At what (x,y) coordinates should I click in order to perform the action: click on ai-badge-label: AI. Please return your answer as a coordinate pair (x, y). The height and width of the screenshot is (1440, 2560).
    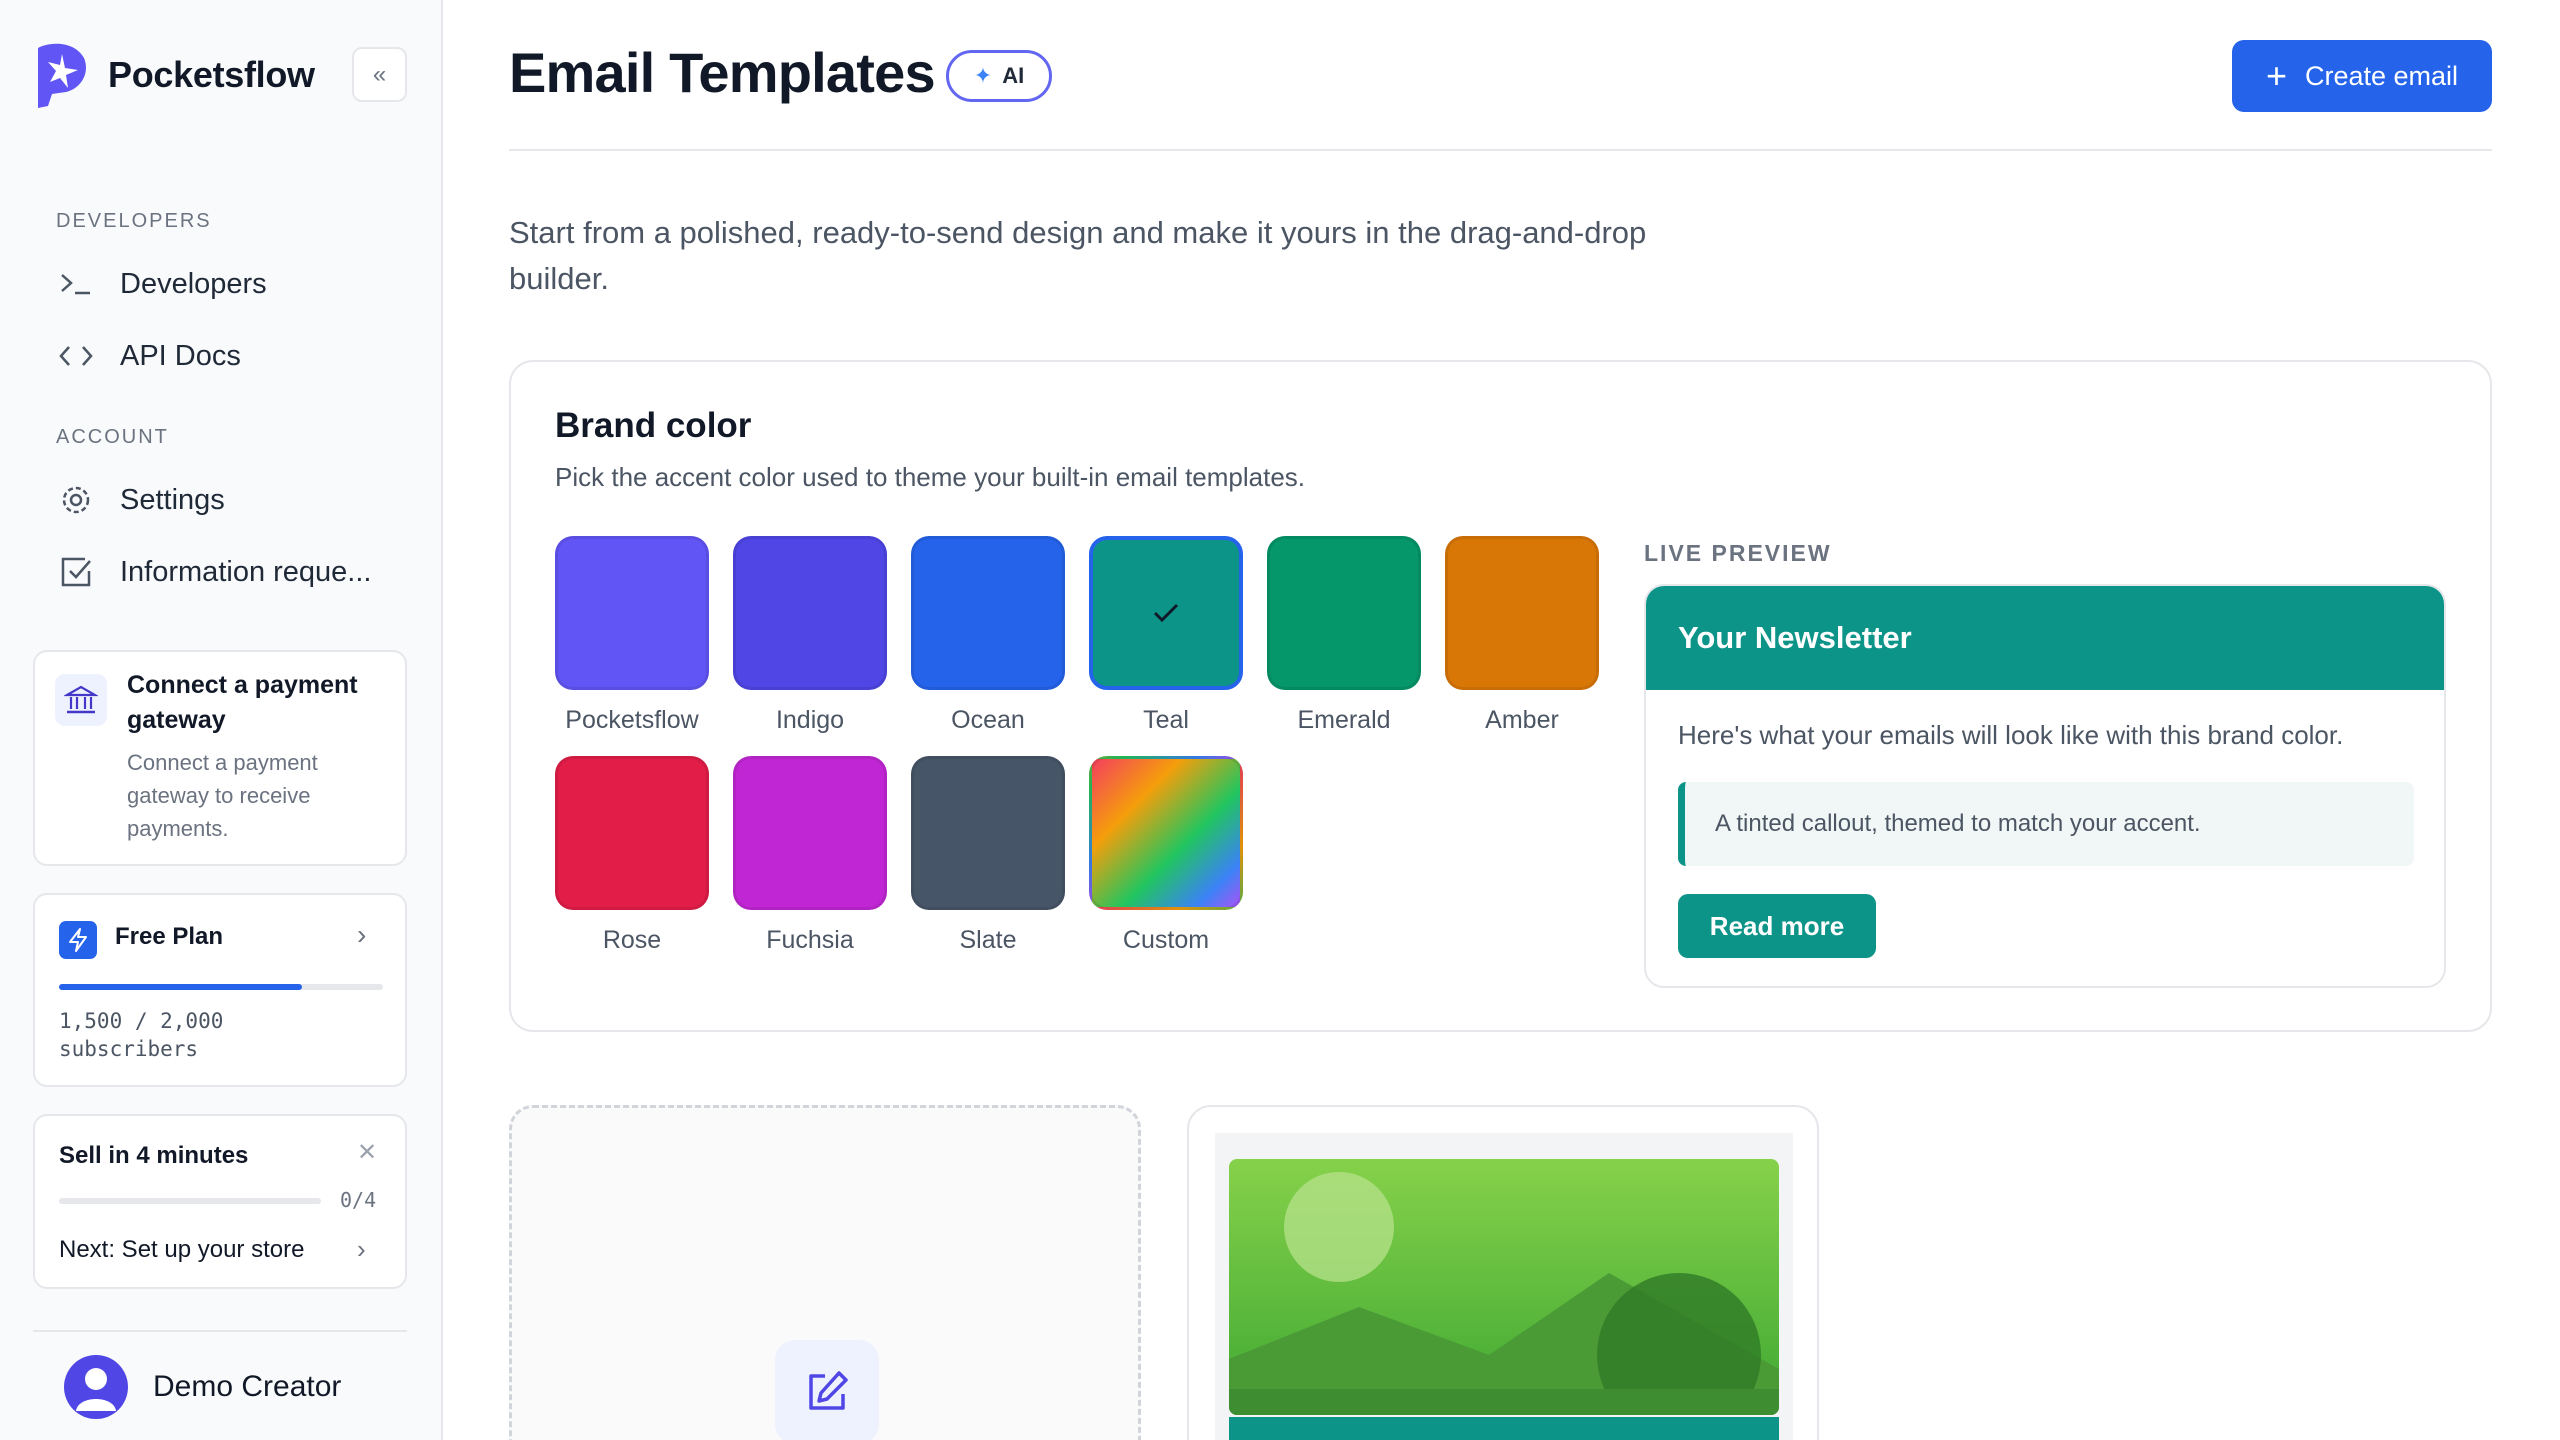
    Looking at the image, I should click on (1013, 75).